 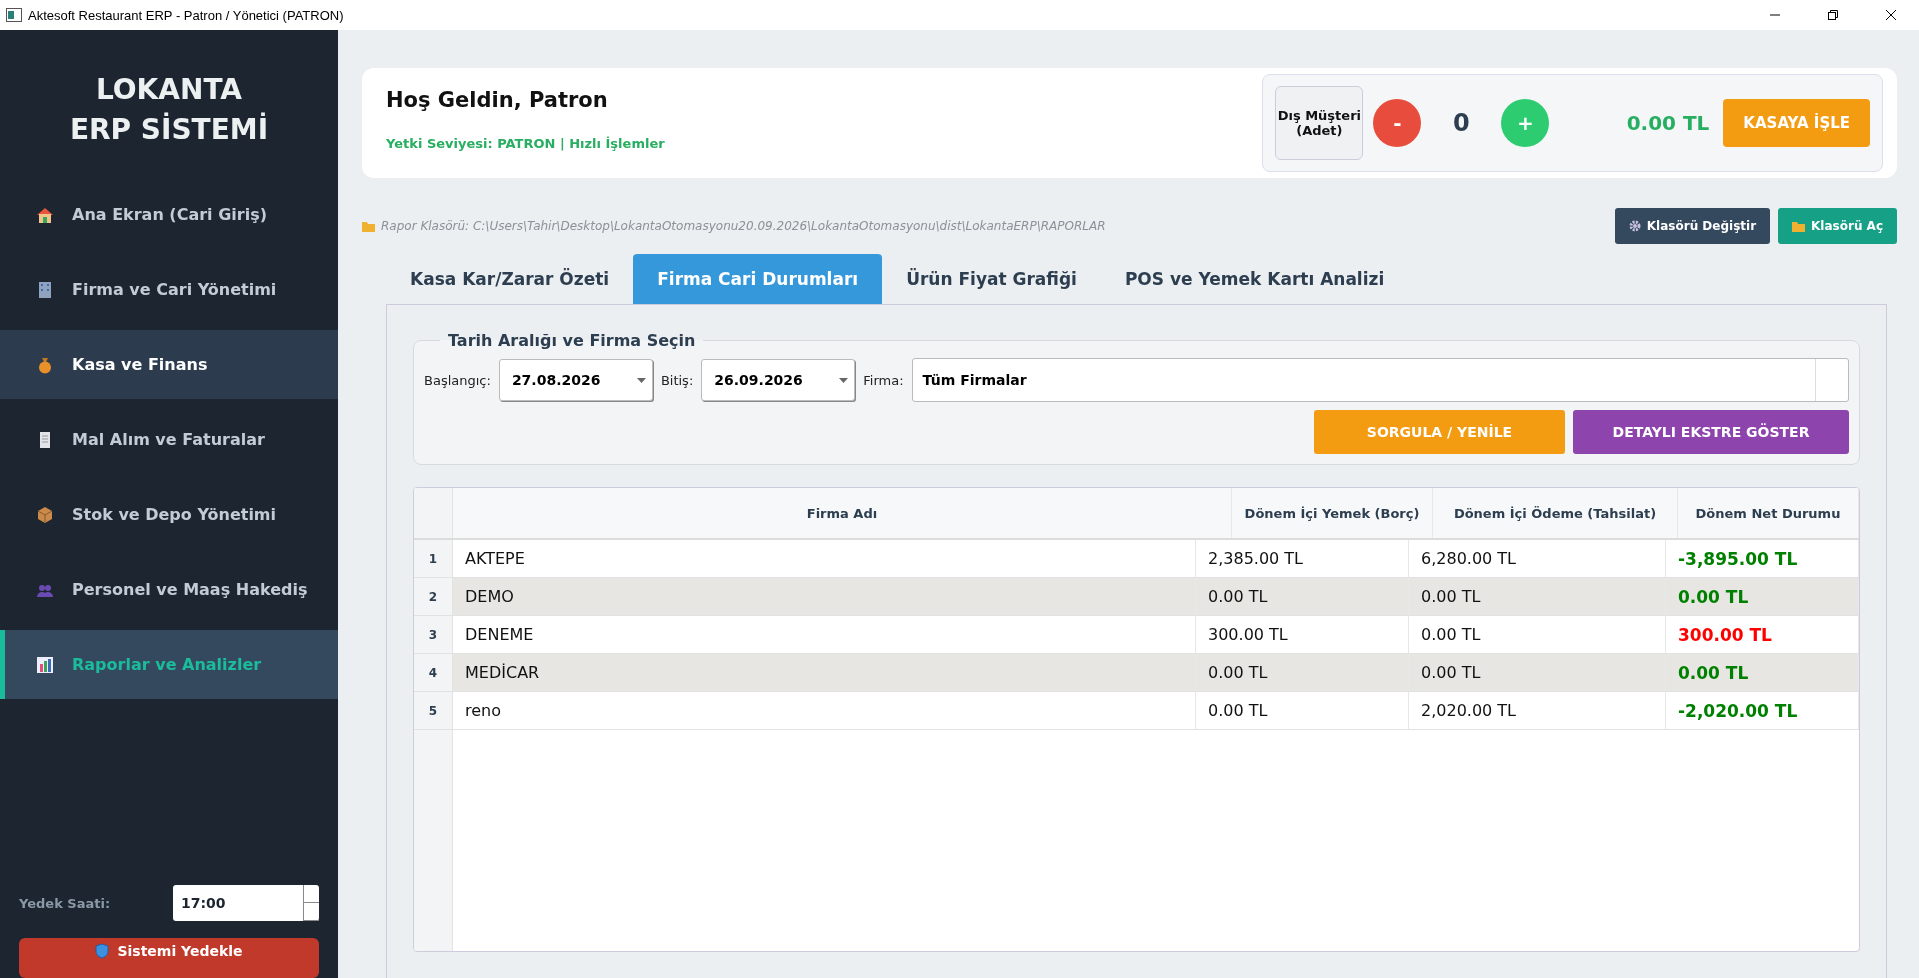 What do you see at coordinates (169, 110) in the screenshot?
I see `app-logo-text: LOKANTA ERP SİSTEMİ` at bounding box center [169, 110].